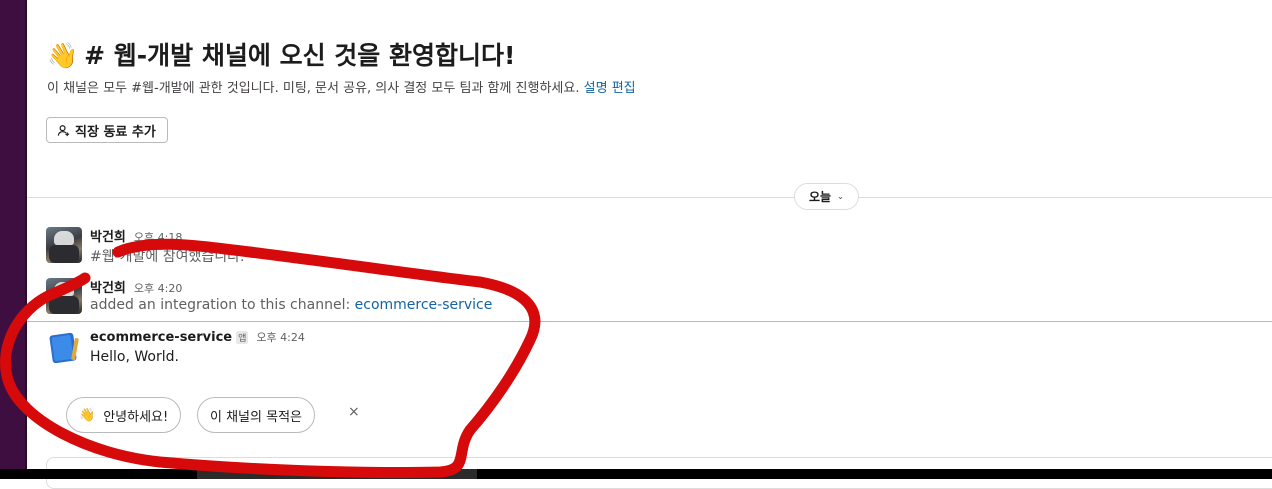 This screenshot has width=1272, height=489. I want to click on screen-bottom-edge, so click(636, 474).